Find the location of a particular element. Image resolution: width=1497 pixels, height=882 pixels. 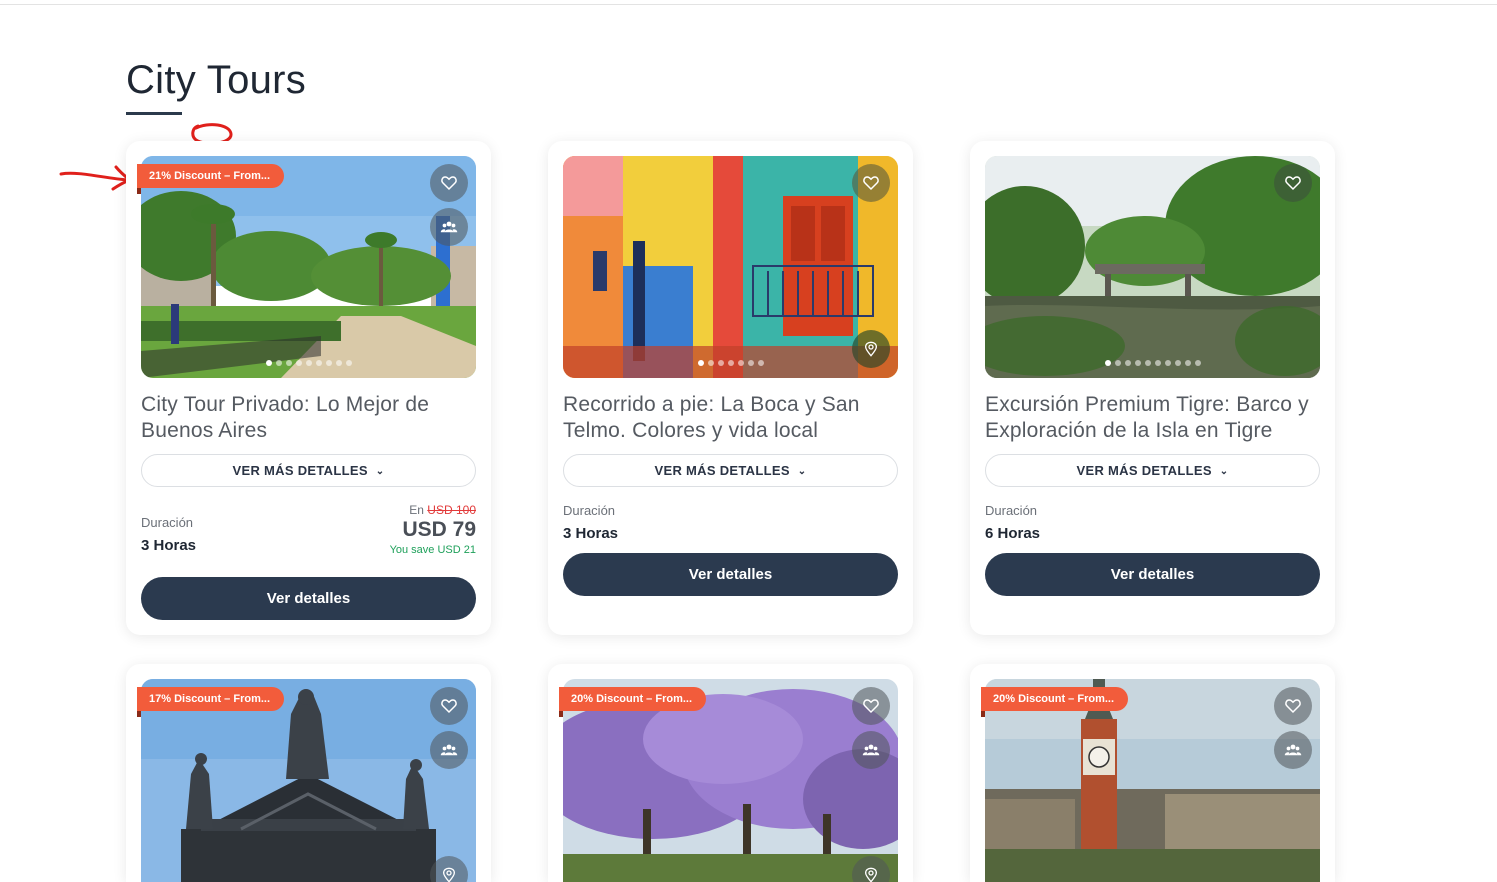

page-title: City Tours is located at coordinates (216, 80).